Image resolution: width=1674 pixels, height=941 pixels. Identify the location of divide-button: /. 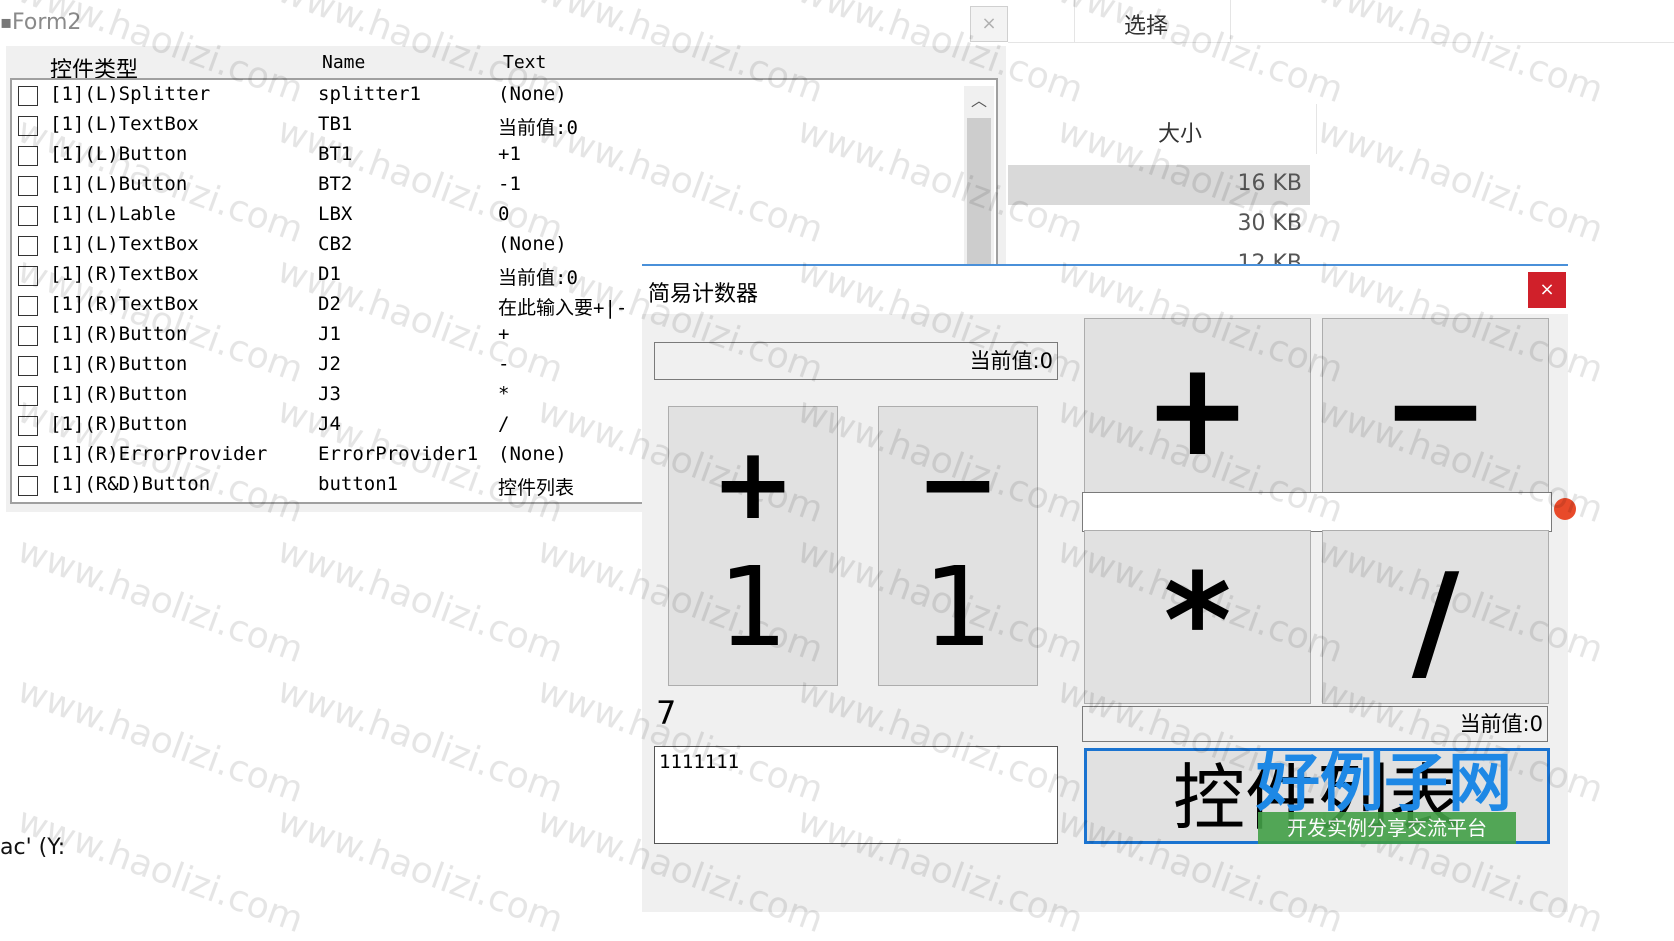
(1435, 617).